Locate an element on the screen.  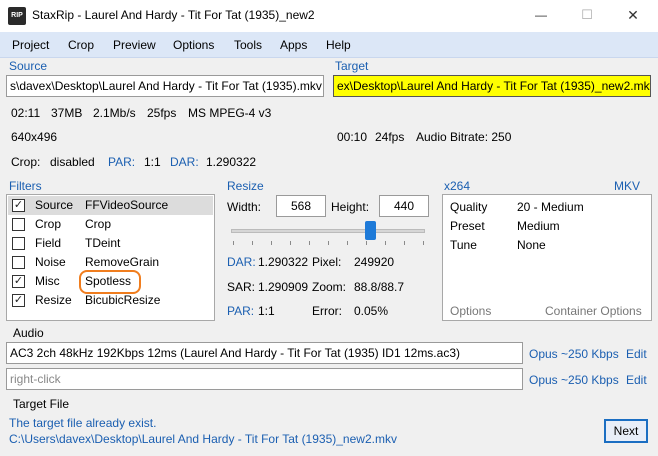
menu-crop: Crop is located at coordinates (81, 45).